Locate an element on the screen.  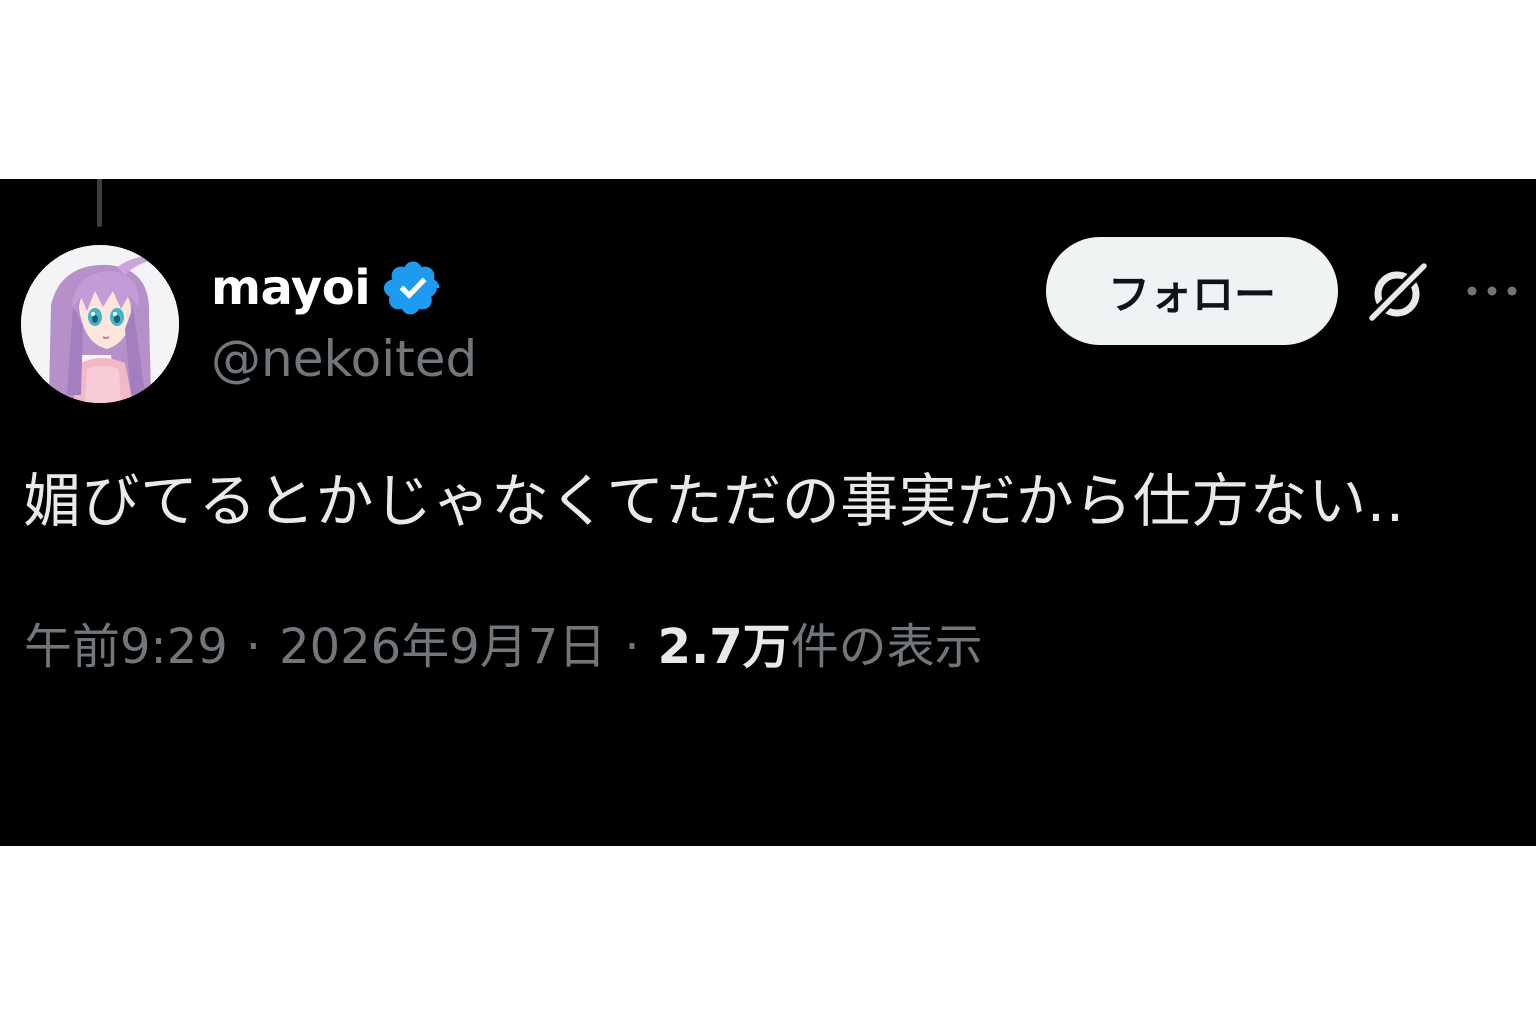
avatar is located at coordinates (100, 324).